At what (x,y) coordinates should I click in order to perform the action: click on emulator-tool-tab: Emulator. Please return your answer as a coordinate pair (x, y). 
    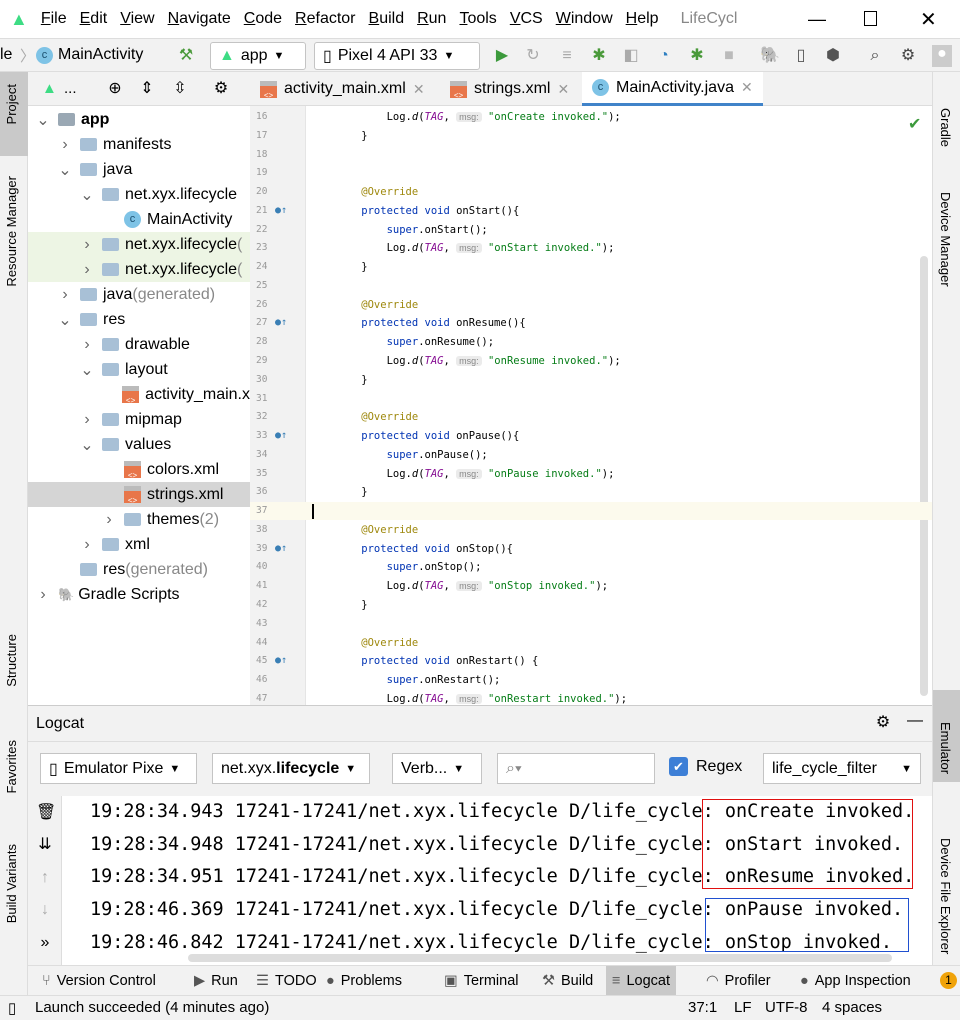
    Looking at the image, I should click on (945, 748).